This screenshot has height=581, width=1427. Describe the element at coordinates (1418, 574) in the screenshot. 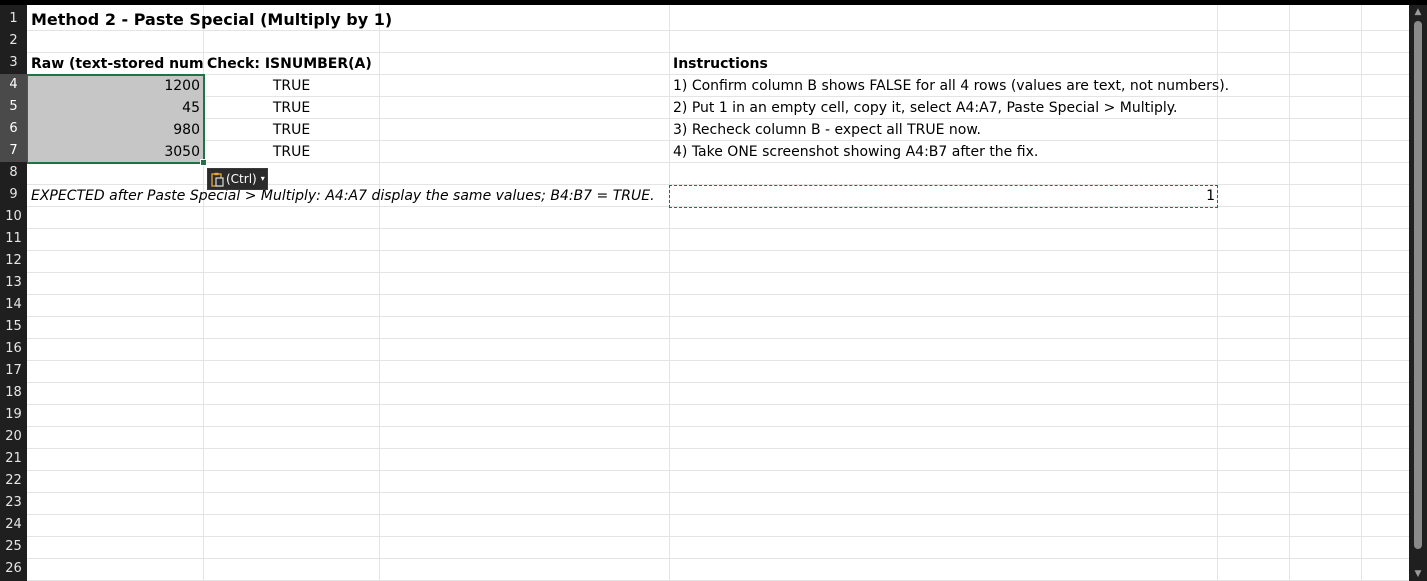

I see `scroll-down-arrow-icon: ▼` at that location.